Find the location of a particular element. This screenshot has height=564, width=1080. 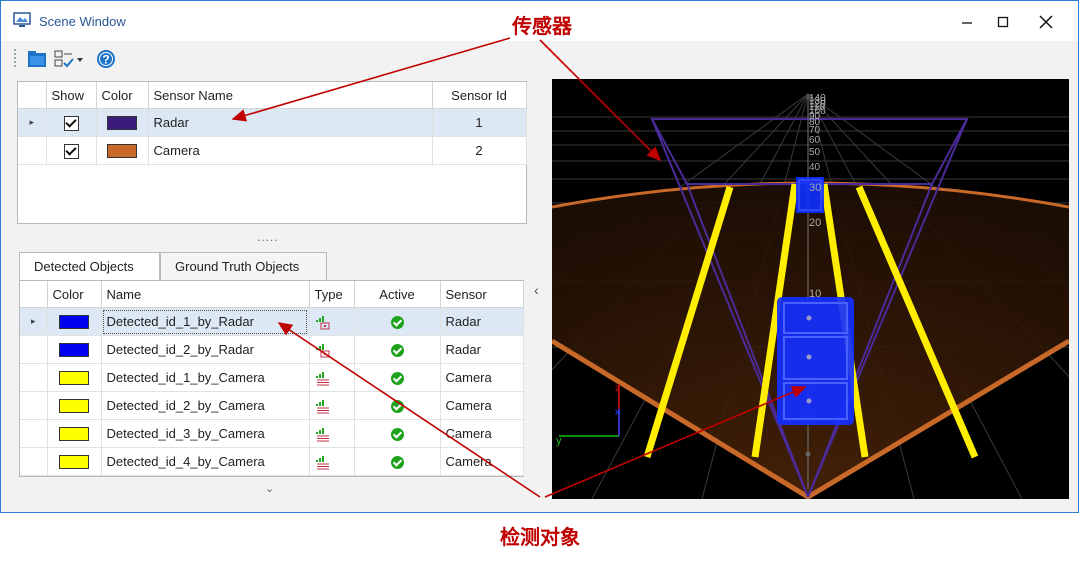

arrow-to-radar-row is located at coordinates (371, 79).